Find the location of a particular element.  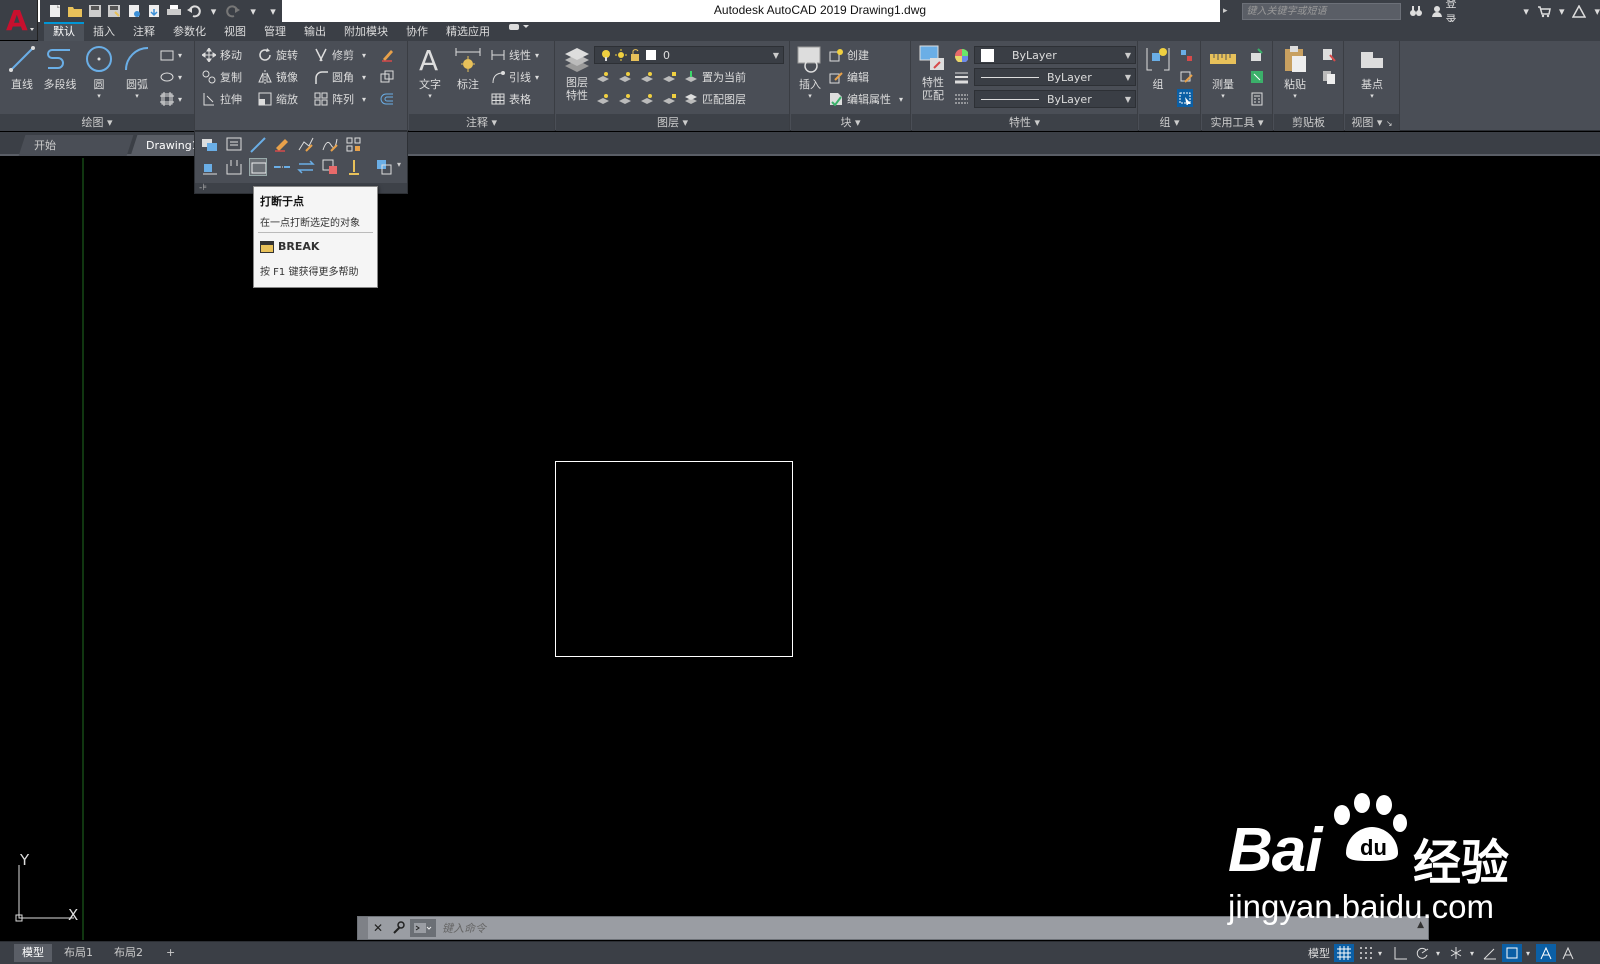

line-button: 直线 is located at coordinates (22, 66).